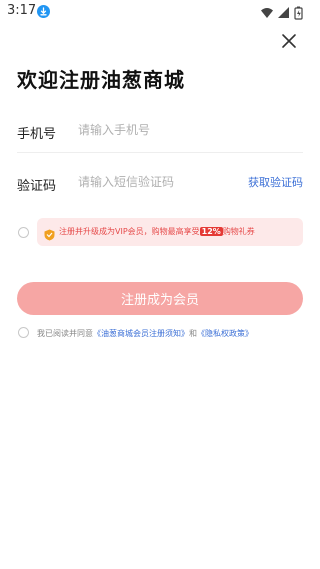  I want to click on close-icon, so click(289, 41).